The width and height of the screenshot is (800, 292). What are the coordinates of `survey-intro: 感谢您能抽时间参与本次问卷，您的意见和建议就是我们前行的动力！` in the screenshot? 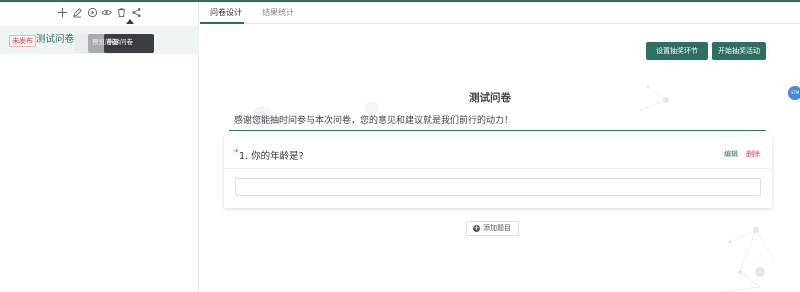 It's located at (373, 119).